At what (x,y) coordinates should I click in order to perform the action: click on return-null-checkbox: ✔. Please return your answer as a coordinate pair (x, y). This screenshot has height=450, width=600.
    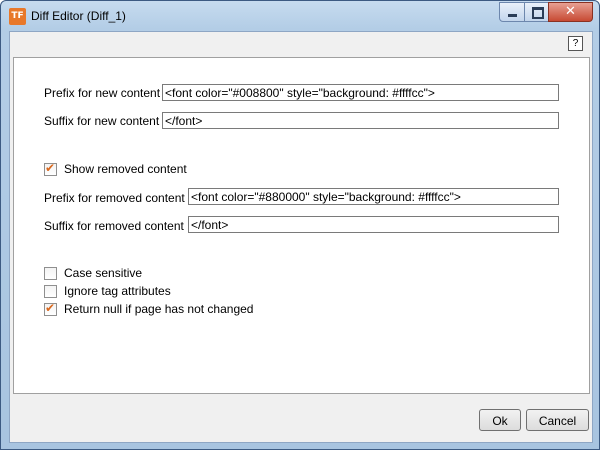
    Looking at the image, I should click on (50, 308).